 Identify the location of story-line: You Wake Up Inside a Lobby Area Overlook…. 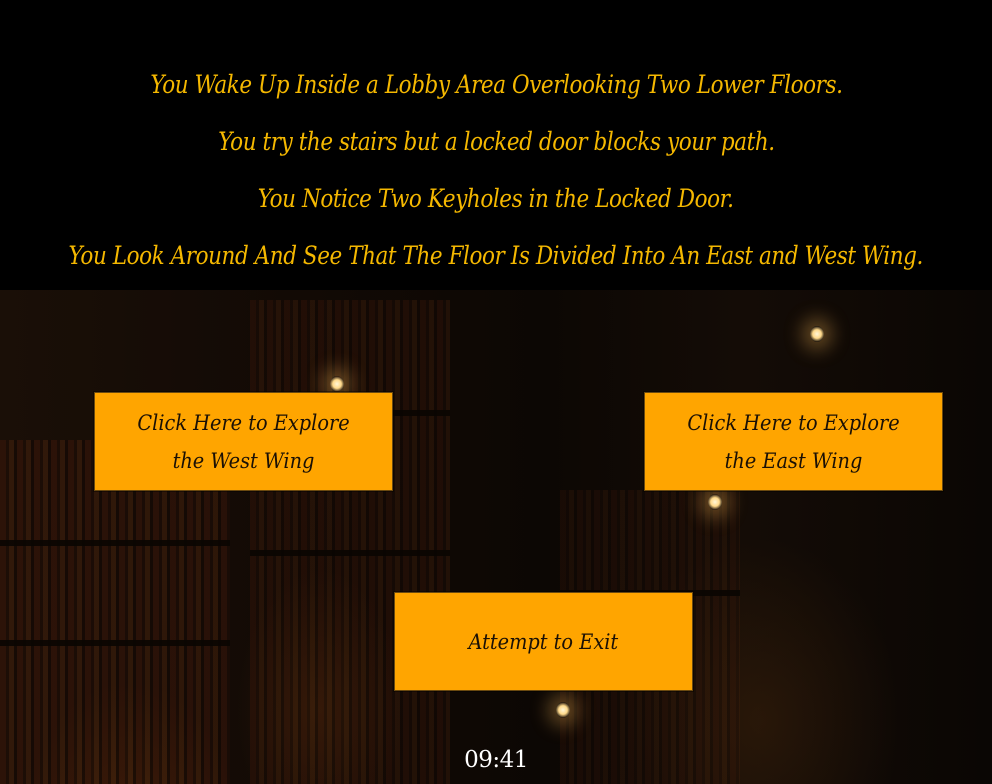
(496, 84).